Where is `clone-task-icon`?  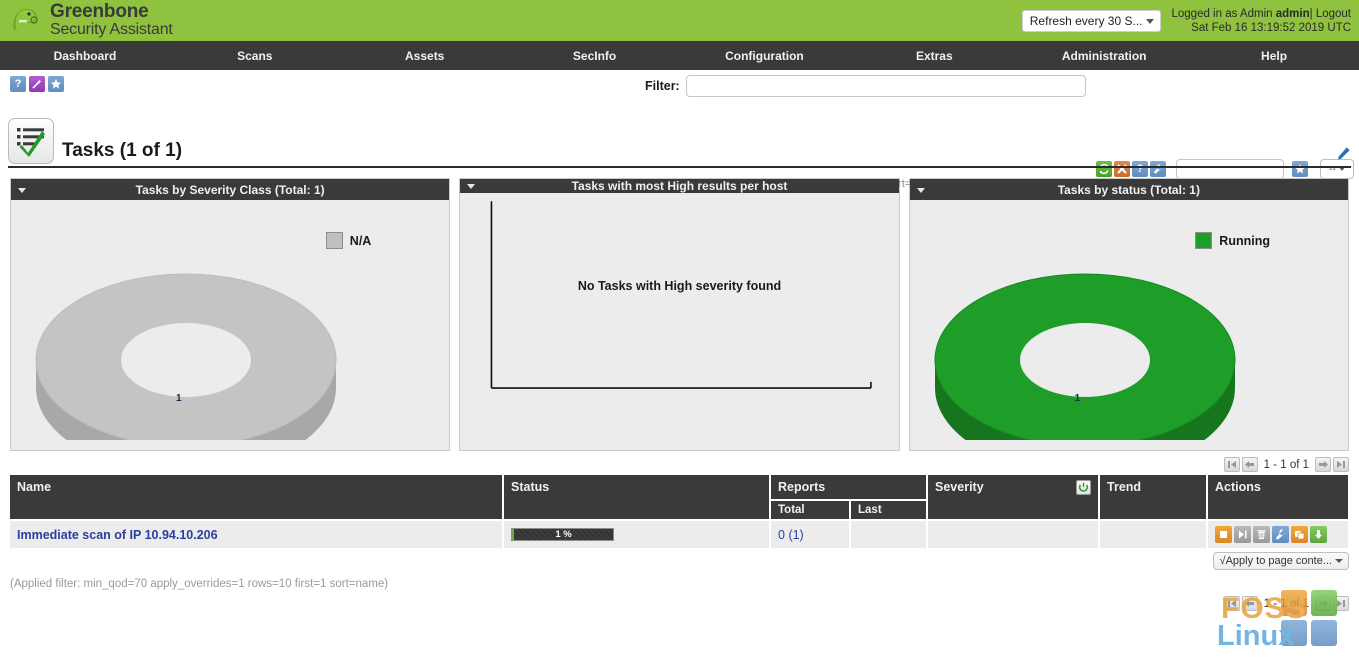
clone-task-icon is located at coordinates (1300, 534).